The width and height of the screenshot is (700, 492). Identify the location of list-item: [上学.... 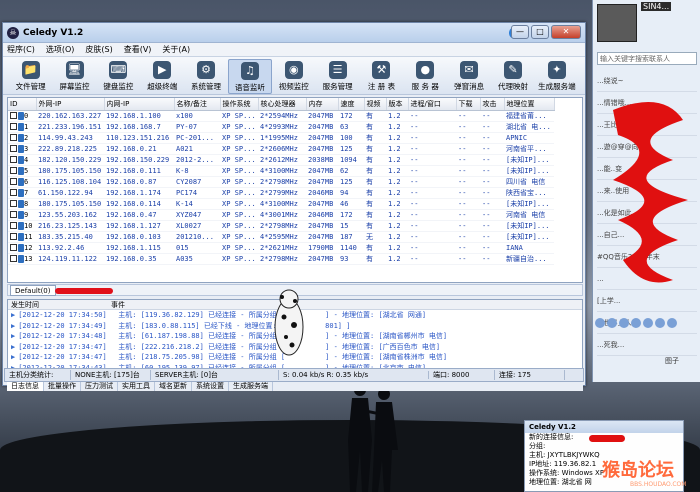
(647, 301).